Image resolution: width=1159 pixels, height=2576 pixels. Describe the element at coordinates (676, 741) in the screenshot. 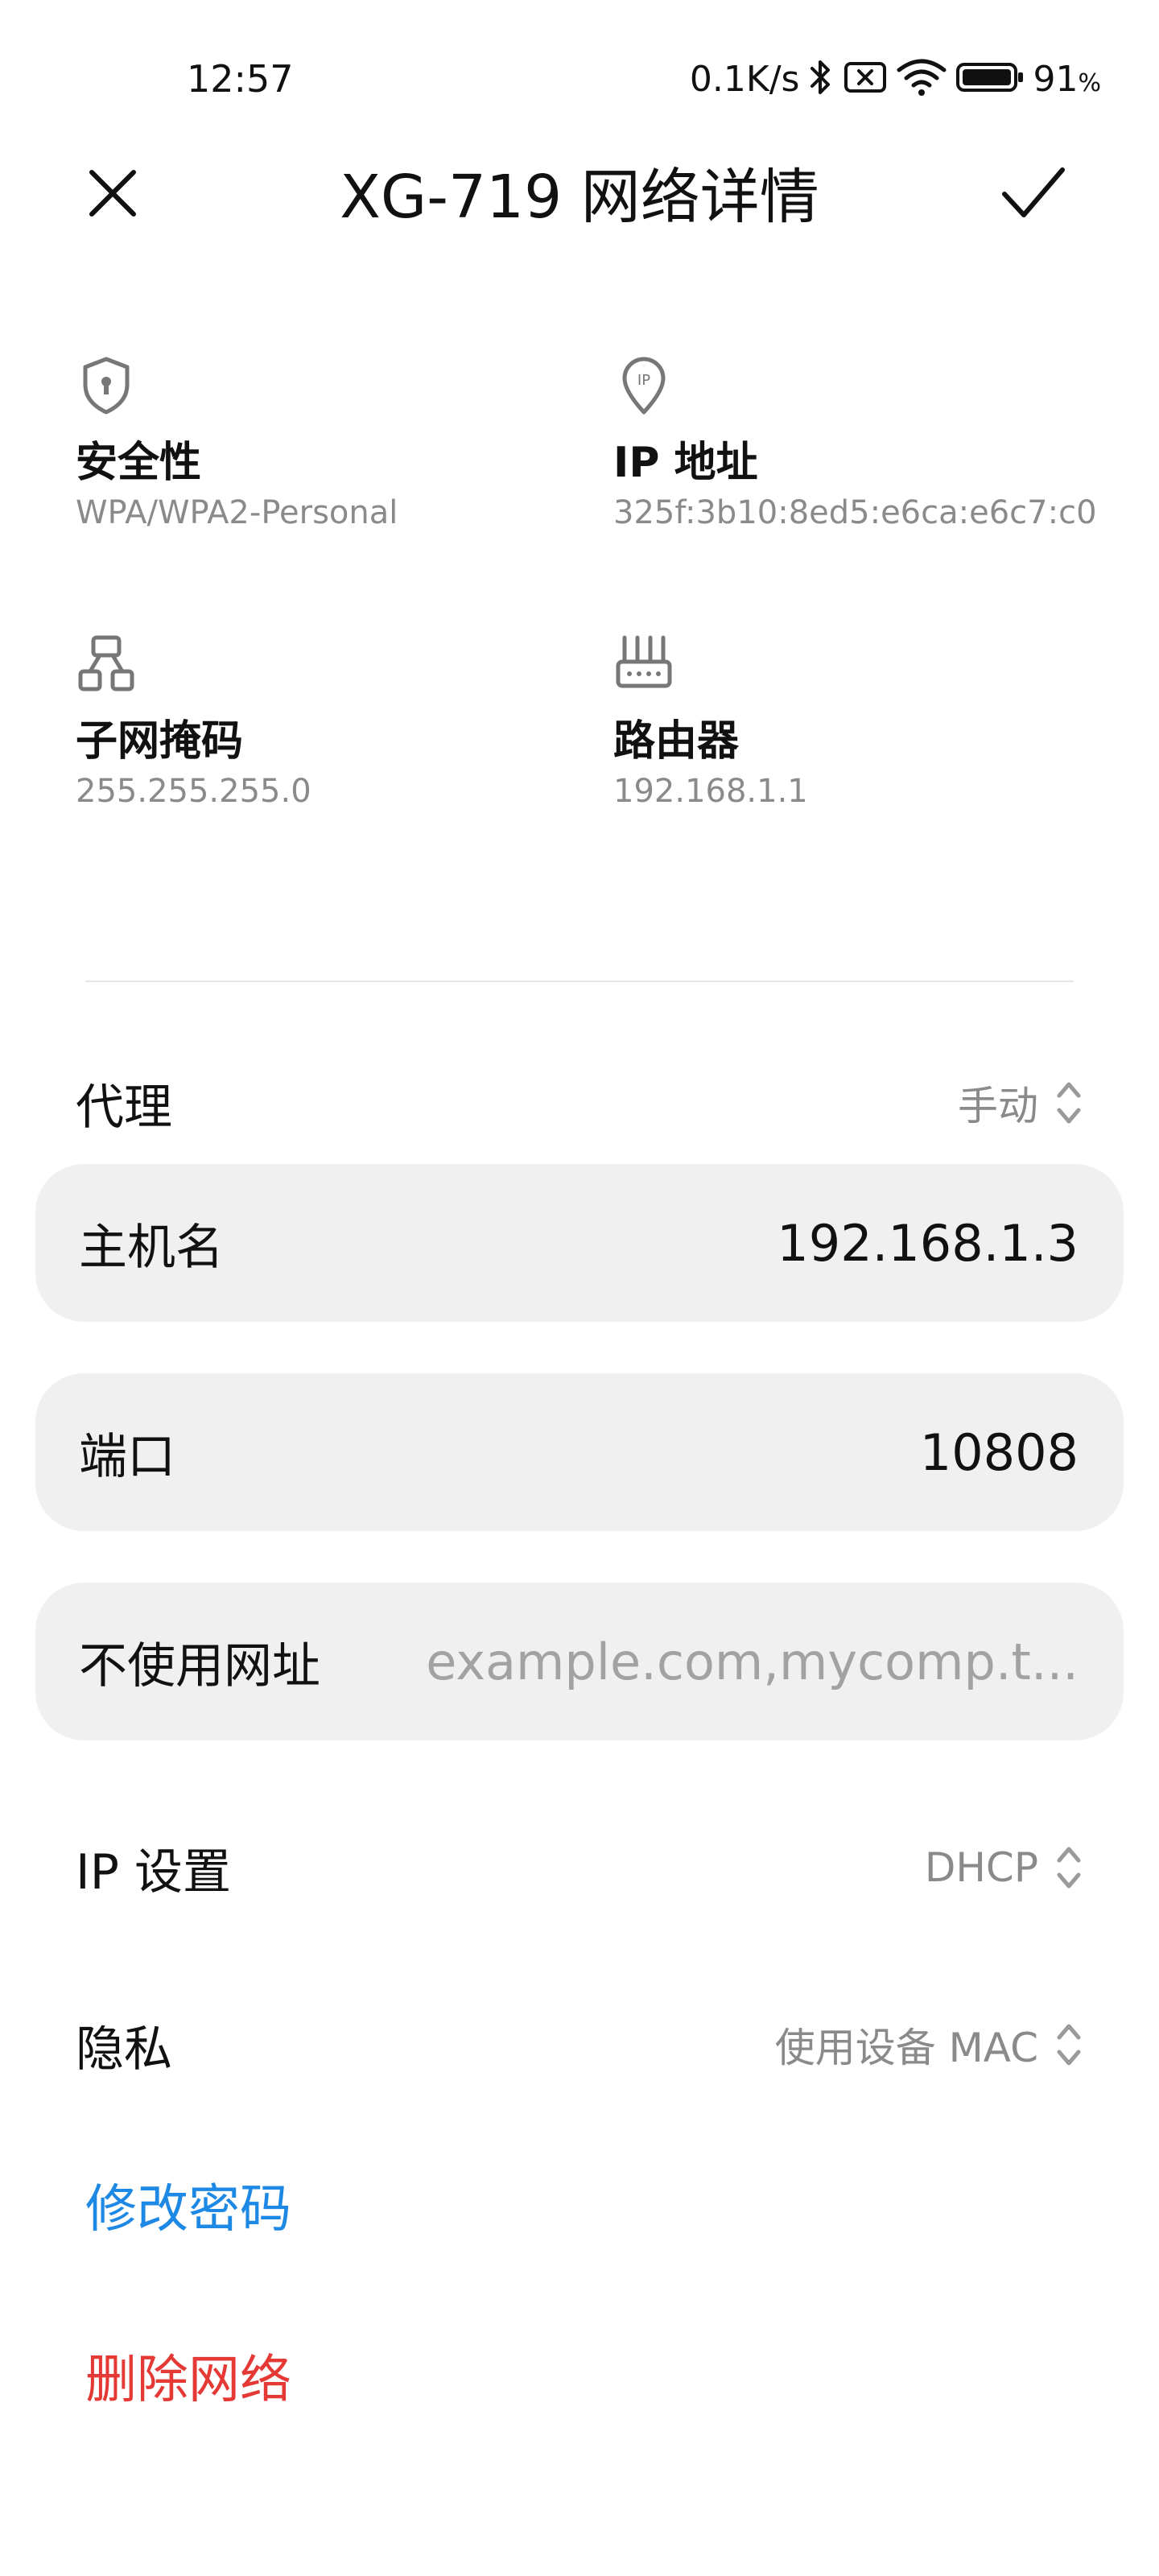

I see `router-label: 路由器` at that location.